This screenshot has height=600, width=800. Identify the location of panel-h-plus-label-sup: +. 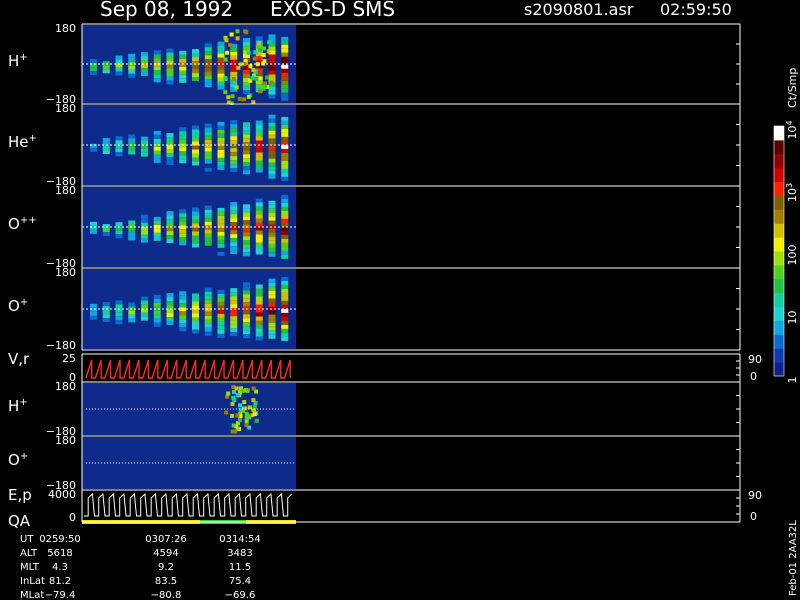
(23, 57).